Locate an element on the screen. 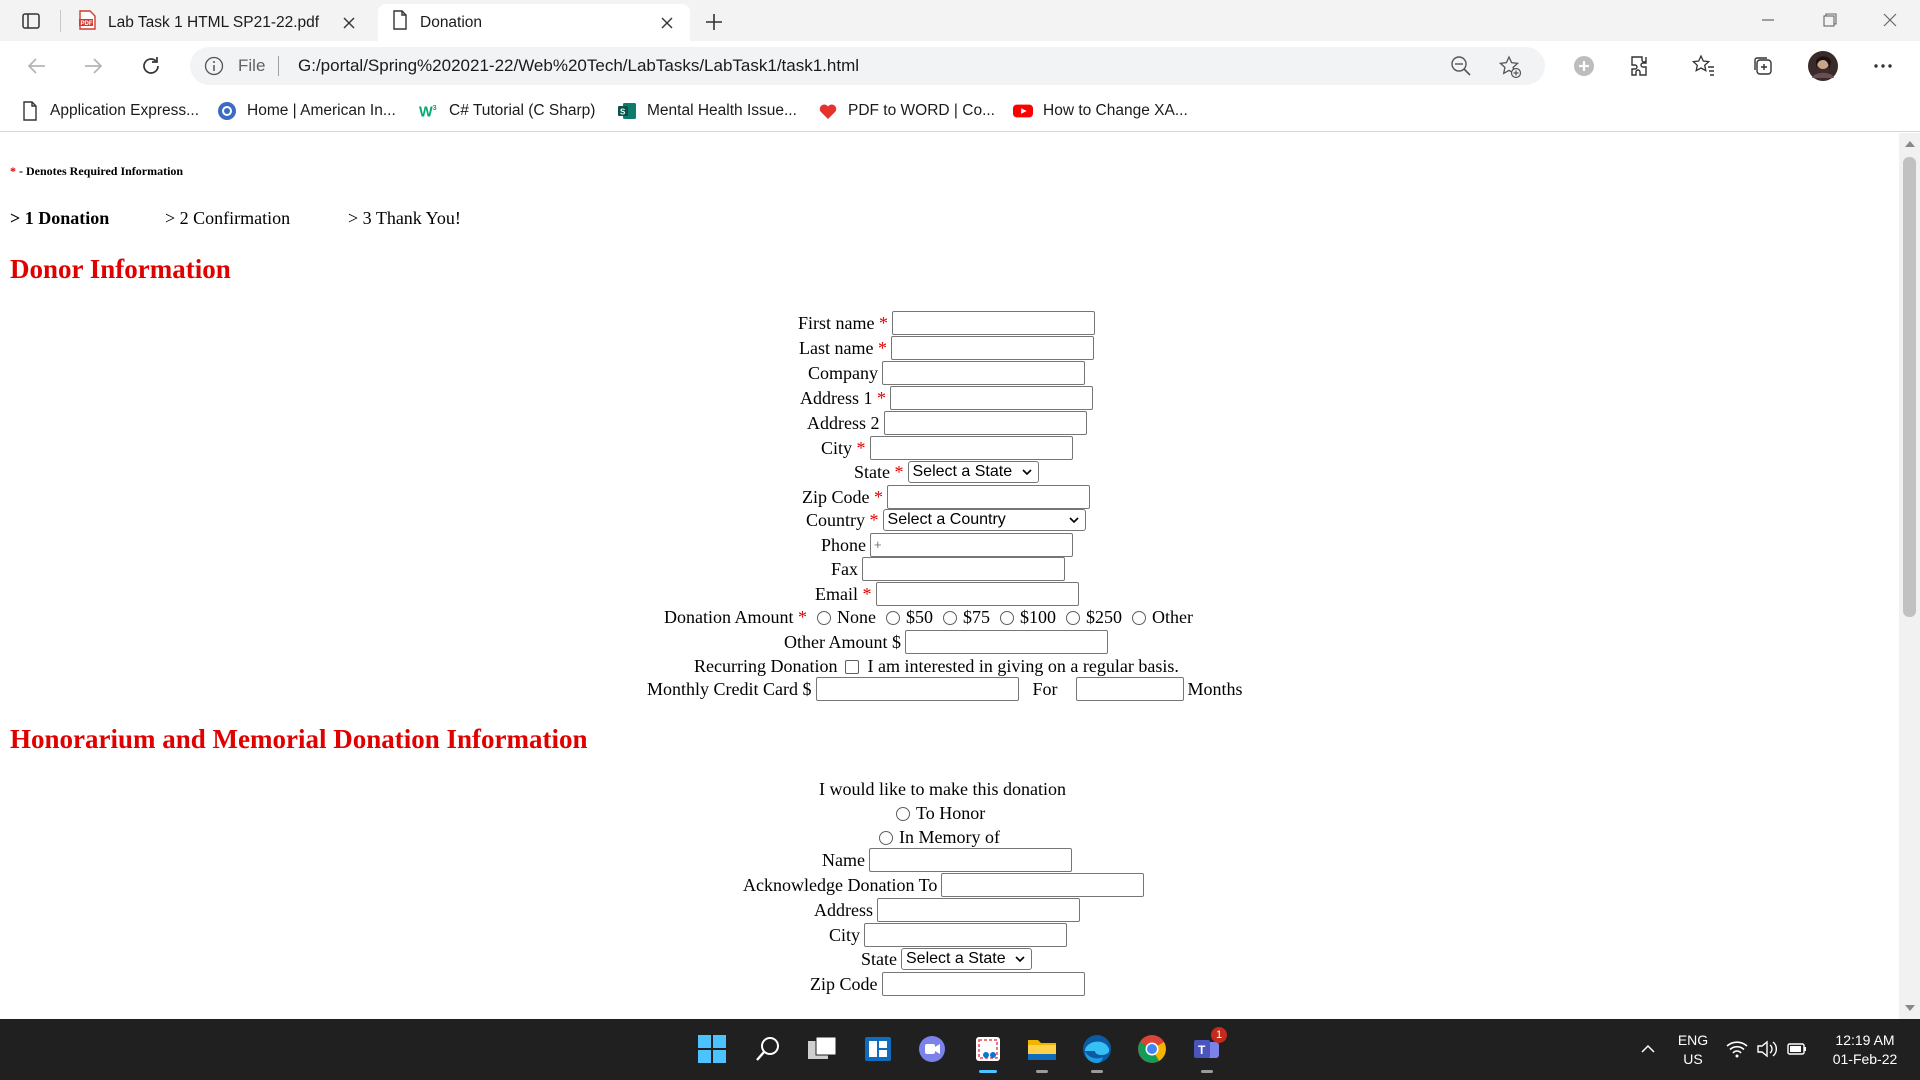 The height and width of the screenshot is (1080, 1920). minimize-icon is located at coordinates (1768, 20).